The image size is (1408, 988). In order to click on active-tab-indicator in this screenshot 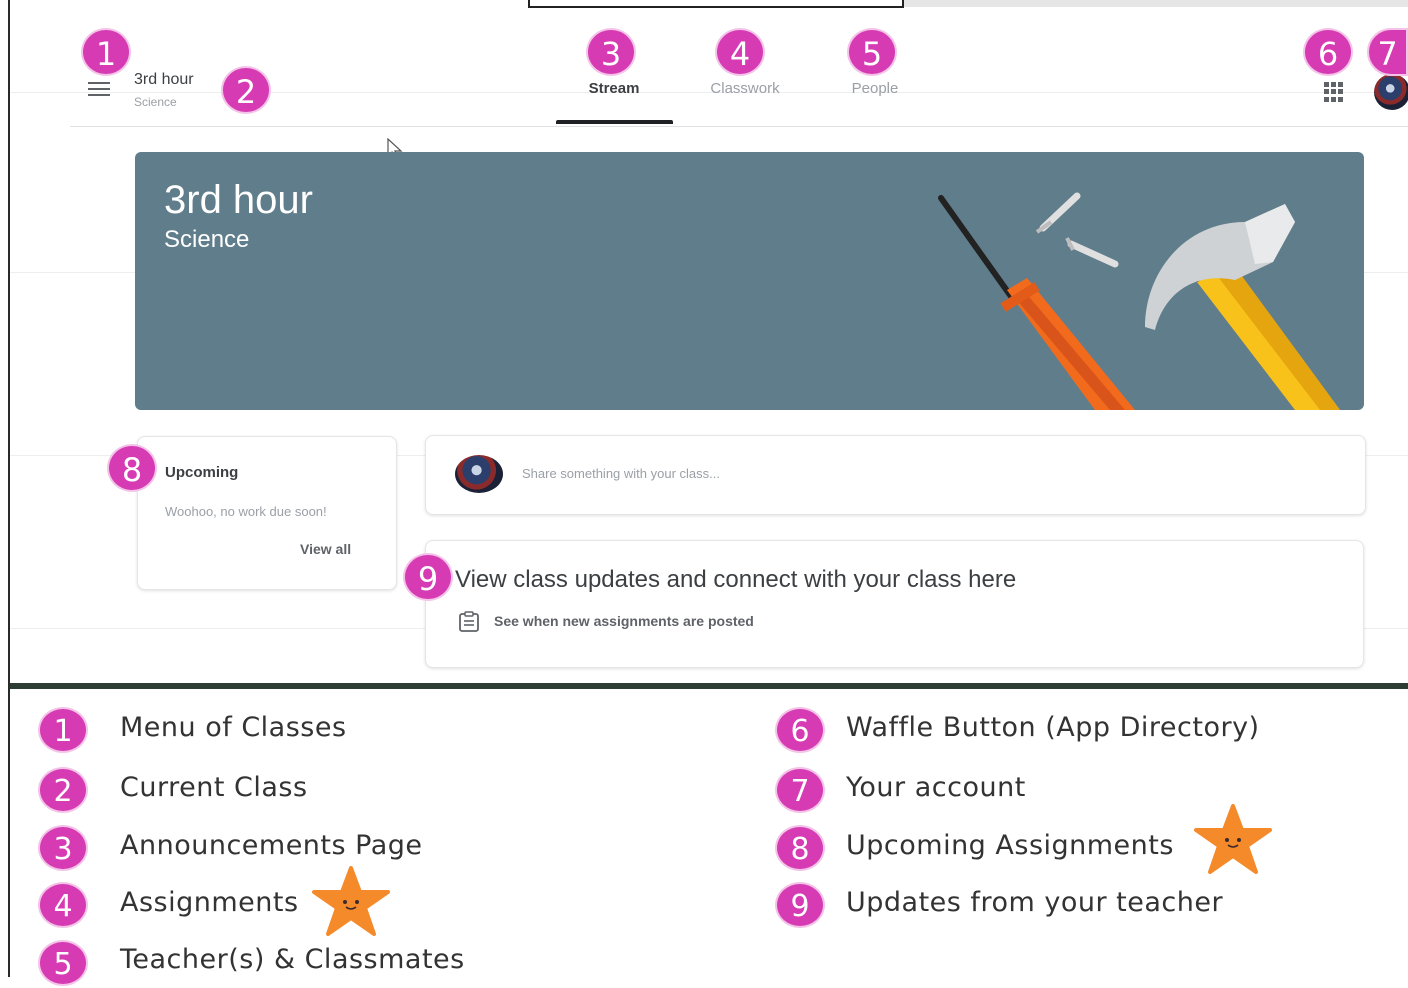, I will do `click(614, 122)`.